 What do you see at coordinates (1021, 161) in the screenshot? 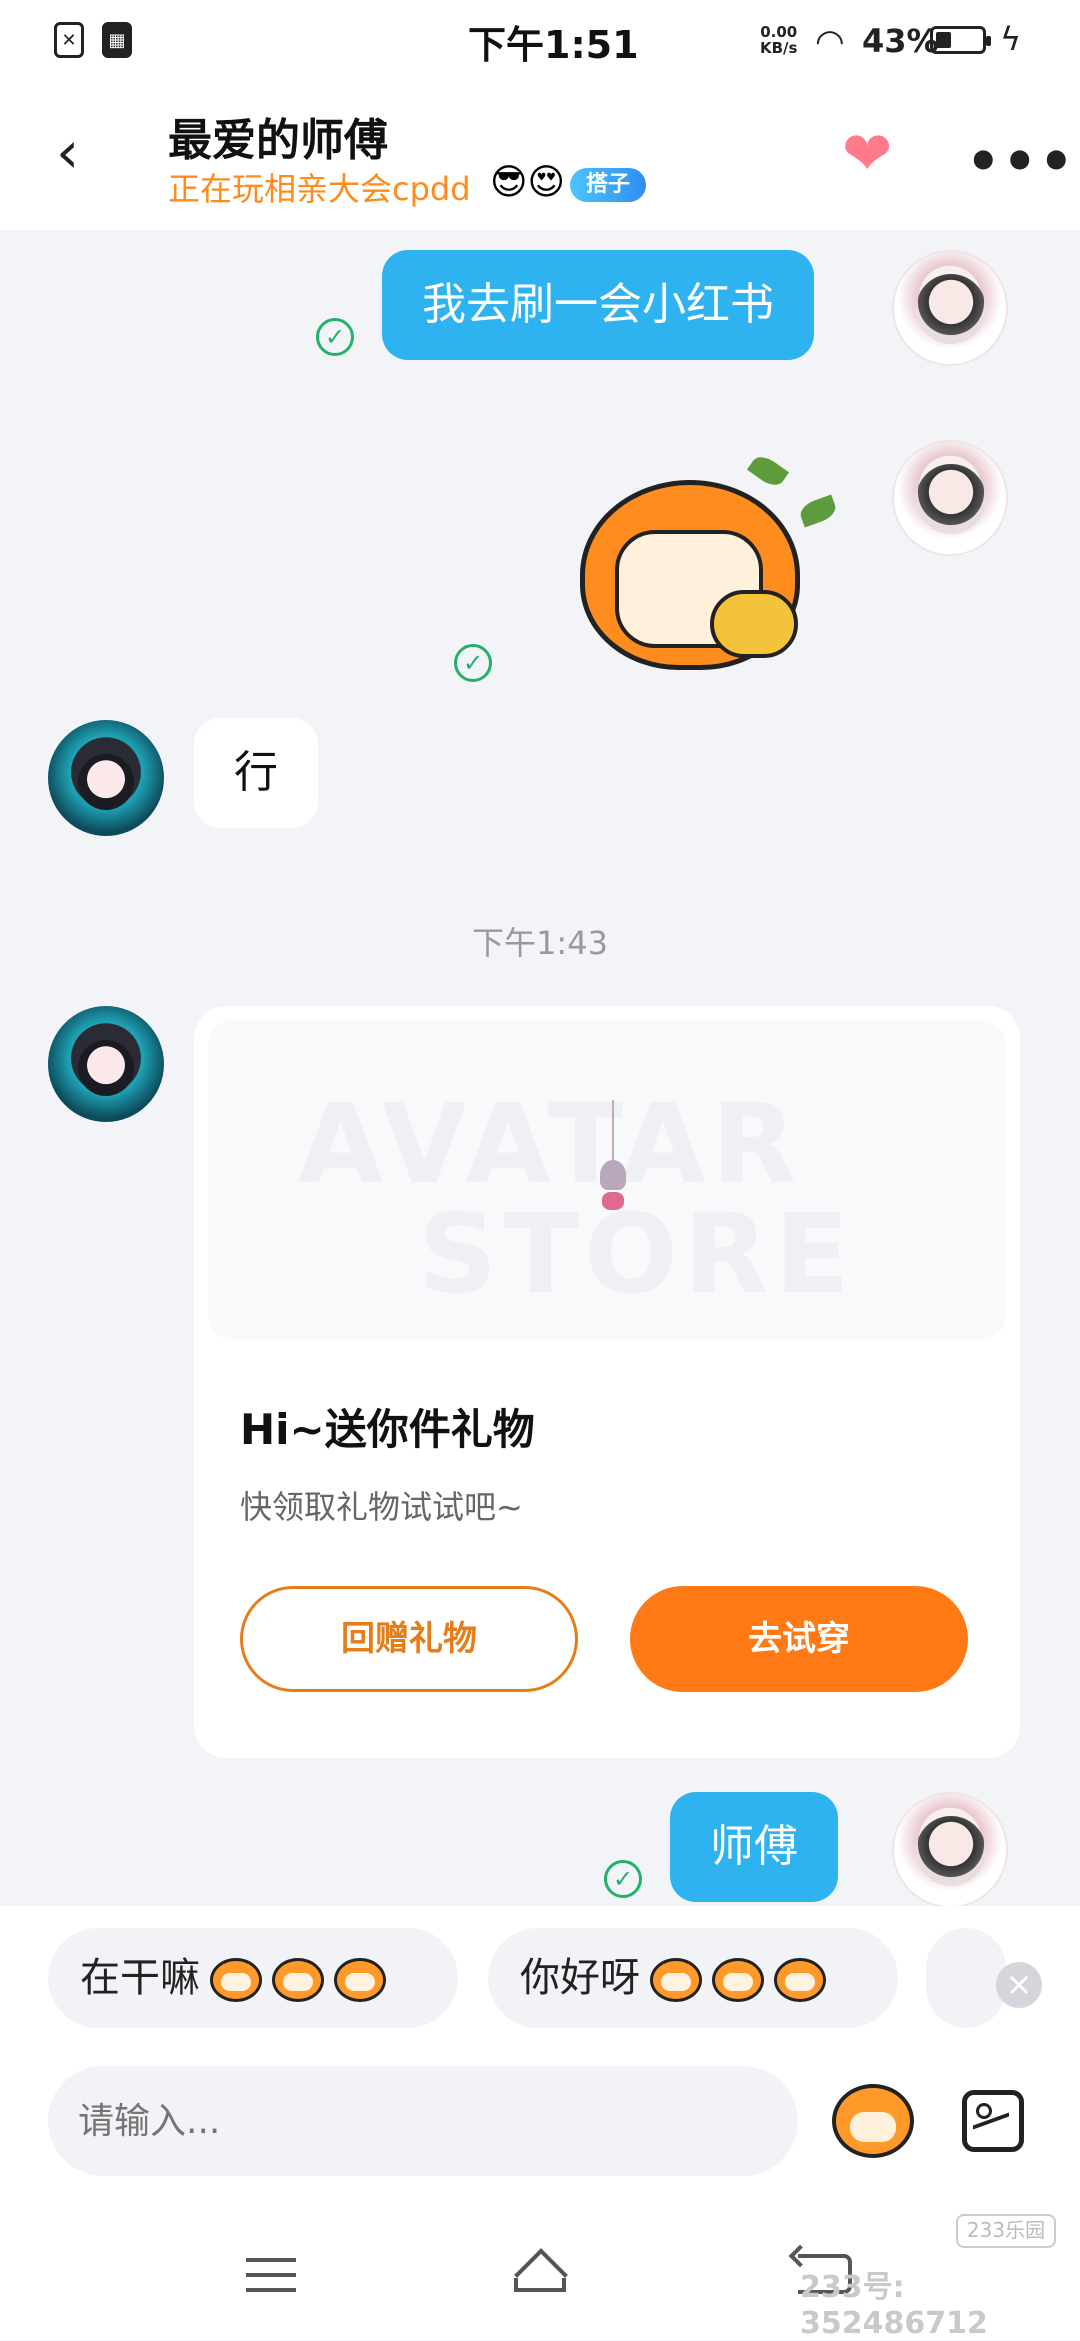
I see `more-menu-icon: •••` at bounding box center [1021, 161].